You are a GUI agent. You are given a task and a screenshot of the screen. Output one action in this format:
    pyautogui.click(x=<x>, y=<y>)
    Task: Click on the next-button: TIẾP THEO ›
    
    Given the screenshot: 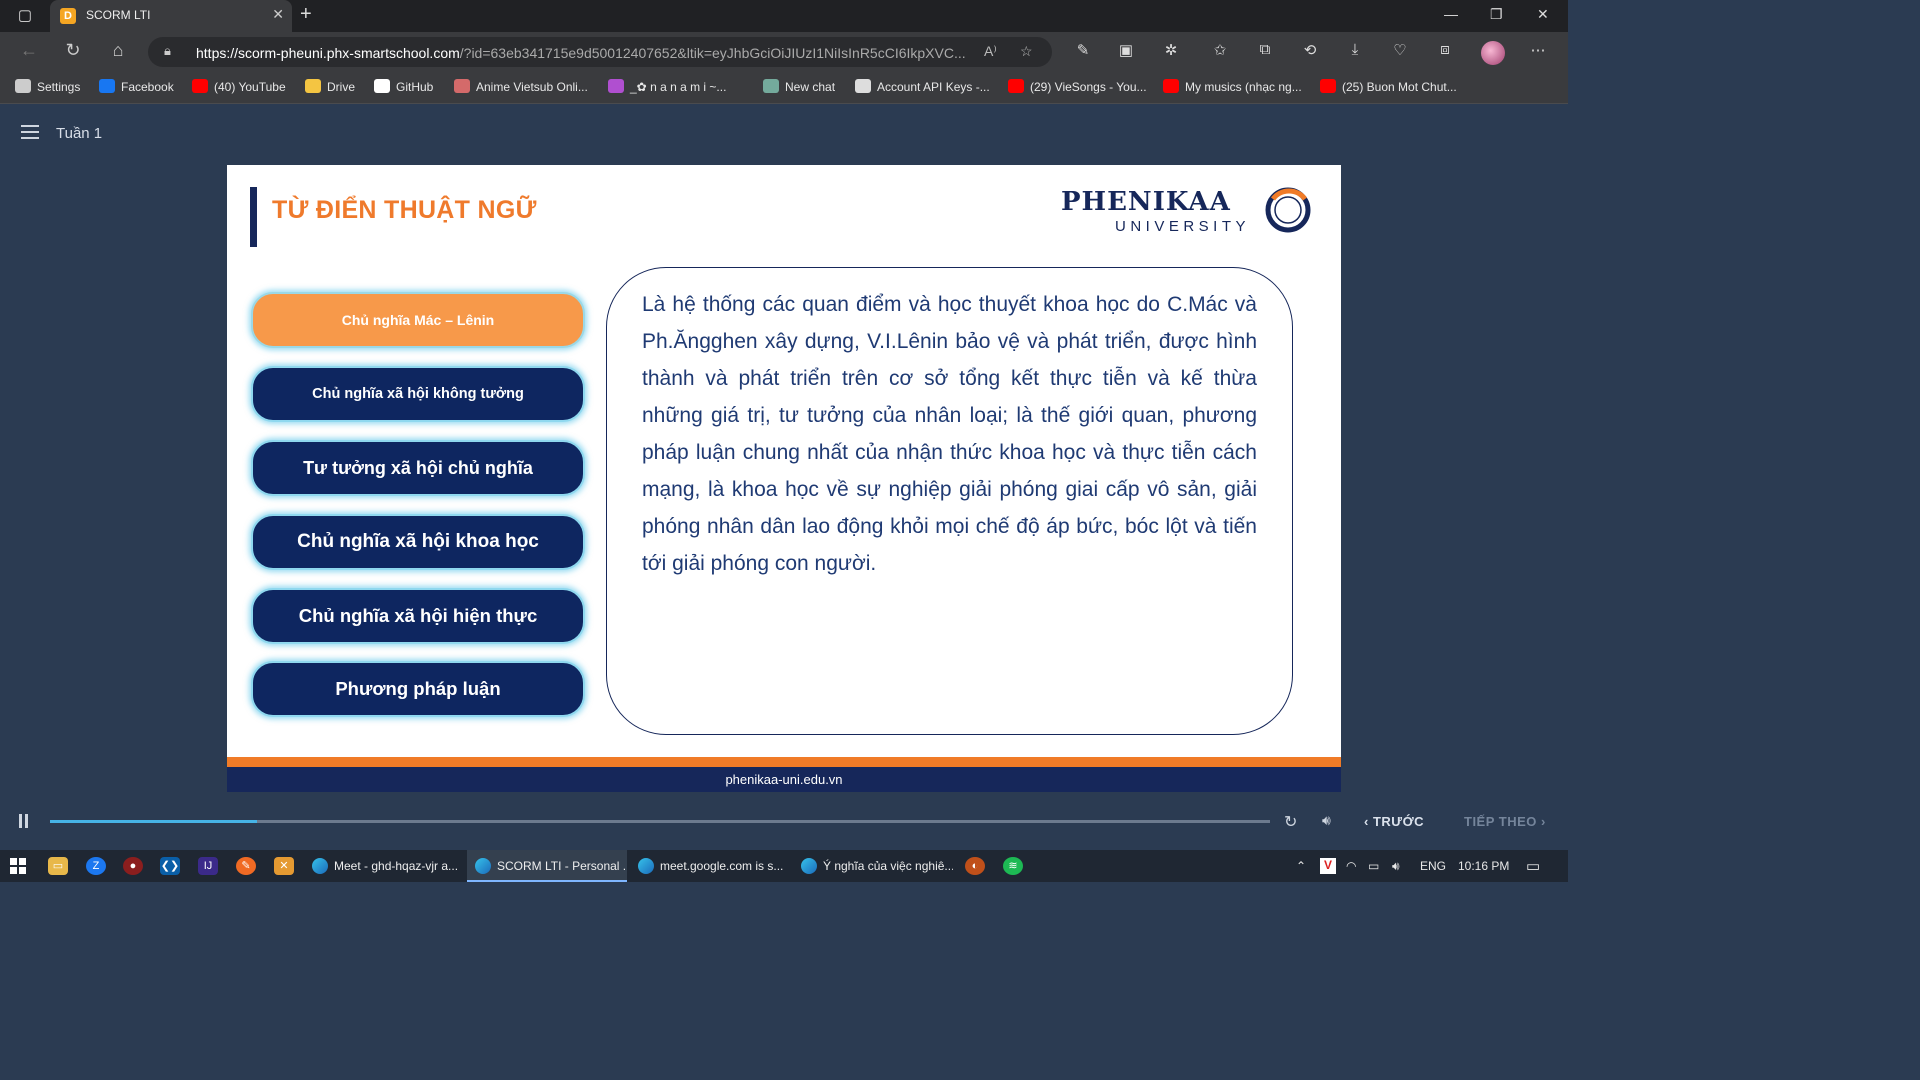 What is the action you would take?
    pyautogui.click(x=1505, y=821)
    